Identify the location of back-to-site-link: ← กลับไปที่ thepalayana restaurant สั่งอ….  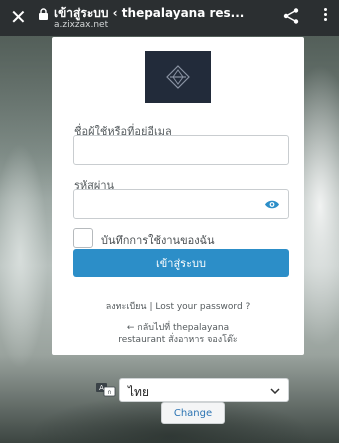
(178, 334).